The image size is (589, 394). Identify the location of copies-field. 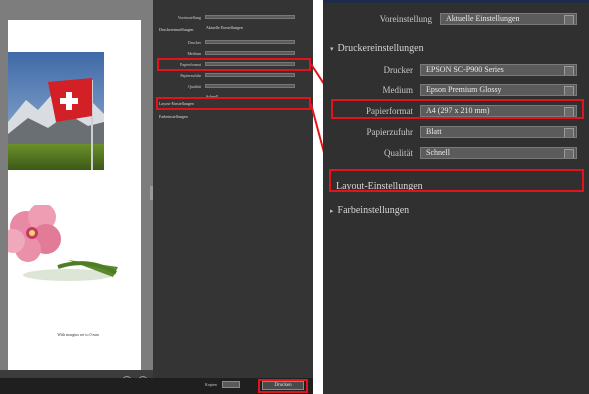
(231, 384).